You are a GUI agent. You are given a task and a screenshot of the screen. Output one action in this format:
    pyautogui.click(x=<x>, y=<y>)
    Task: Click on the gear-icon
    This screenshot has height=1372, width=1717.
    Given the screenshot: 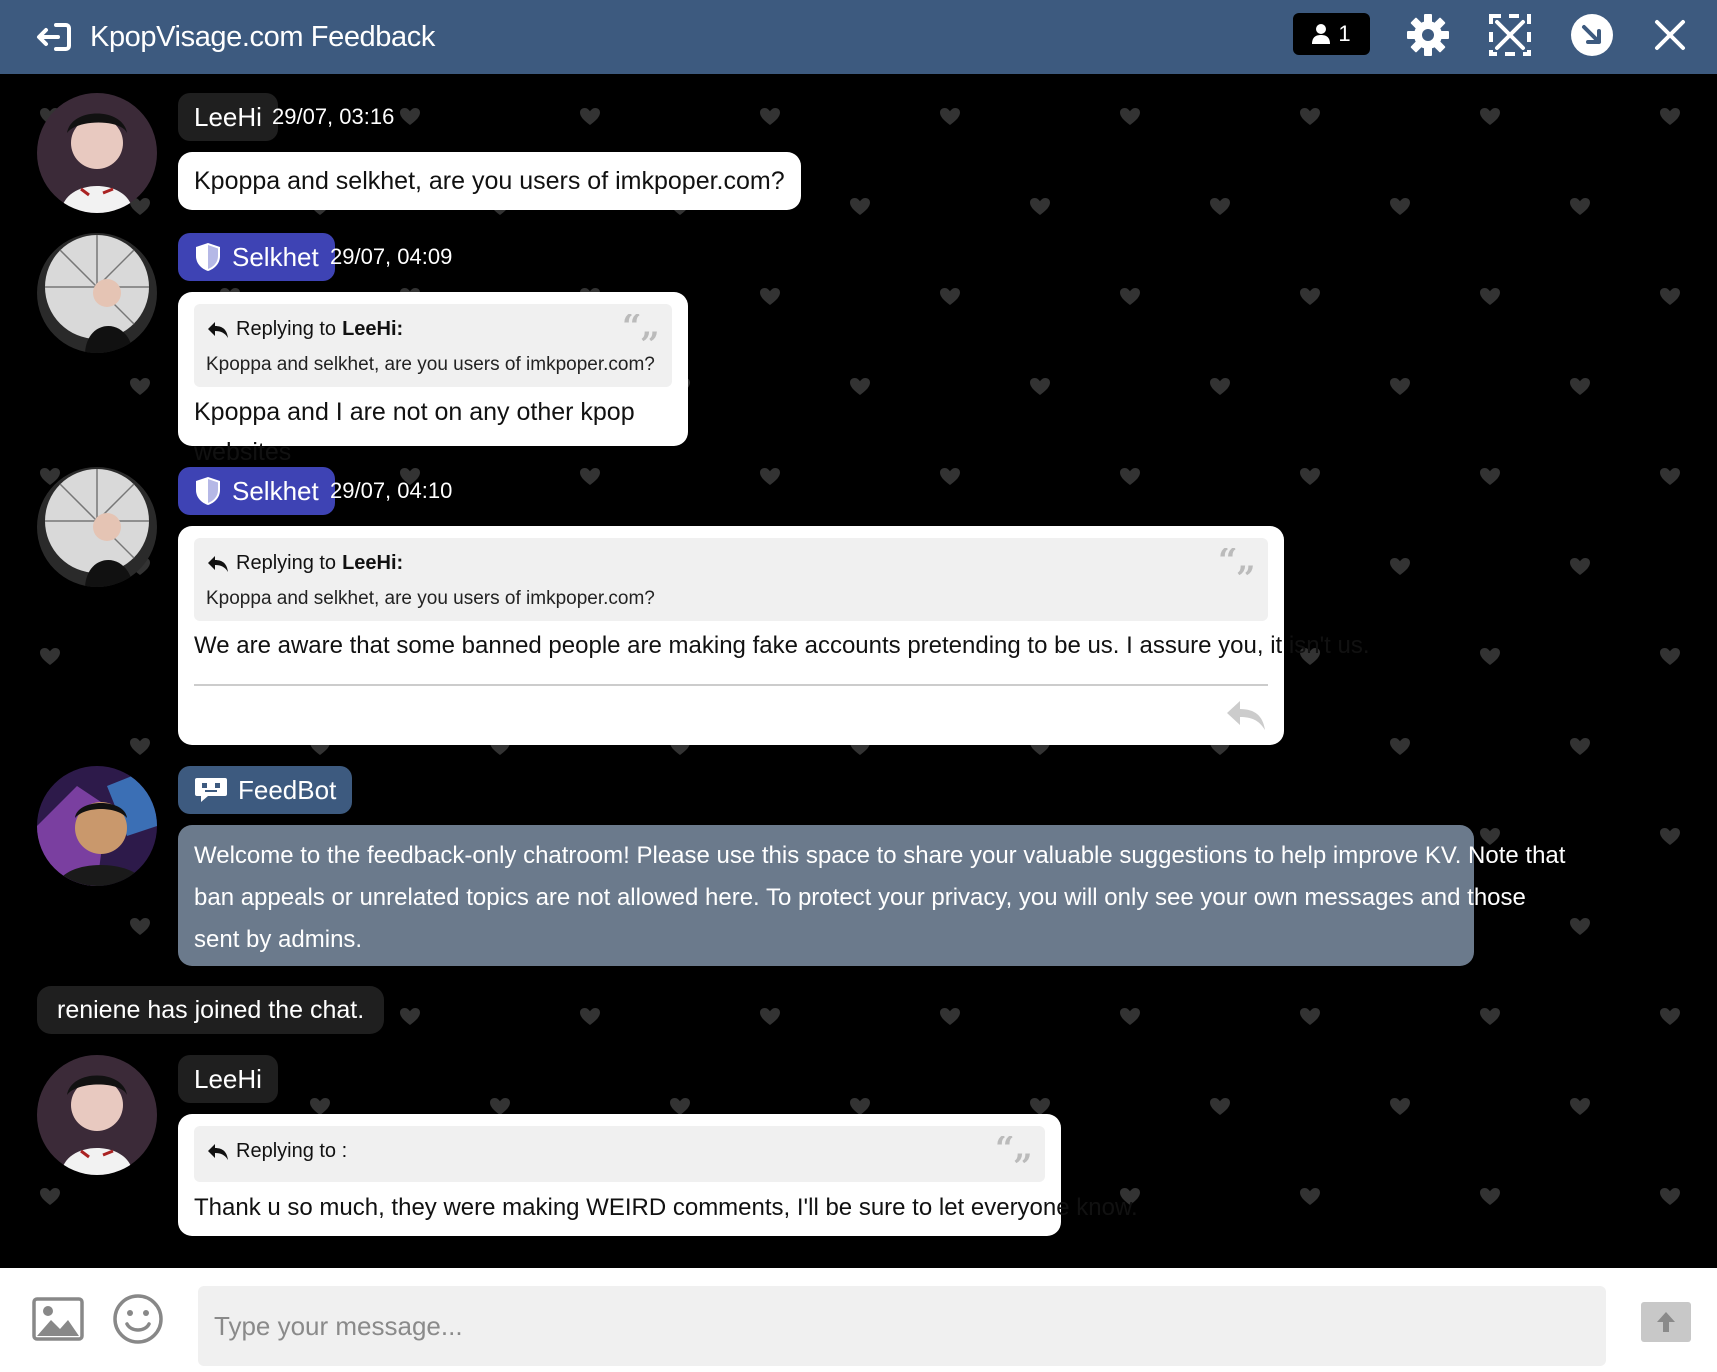 What is the action you would take?
    pyautogui.click(x=1428, y=35)
    